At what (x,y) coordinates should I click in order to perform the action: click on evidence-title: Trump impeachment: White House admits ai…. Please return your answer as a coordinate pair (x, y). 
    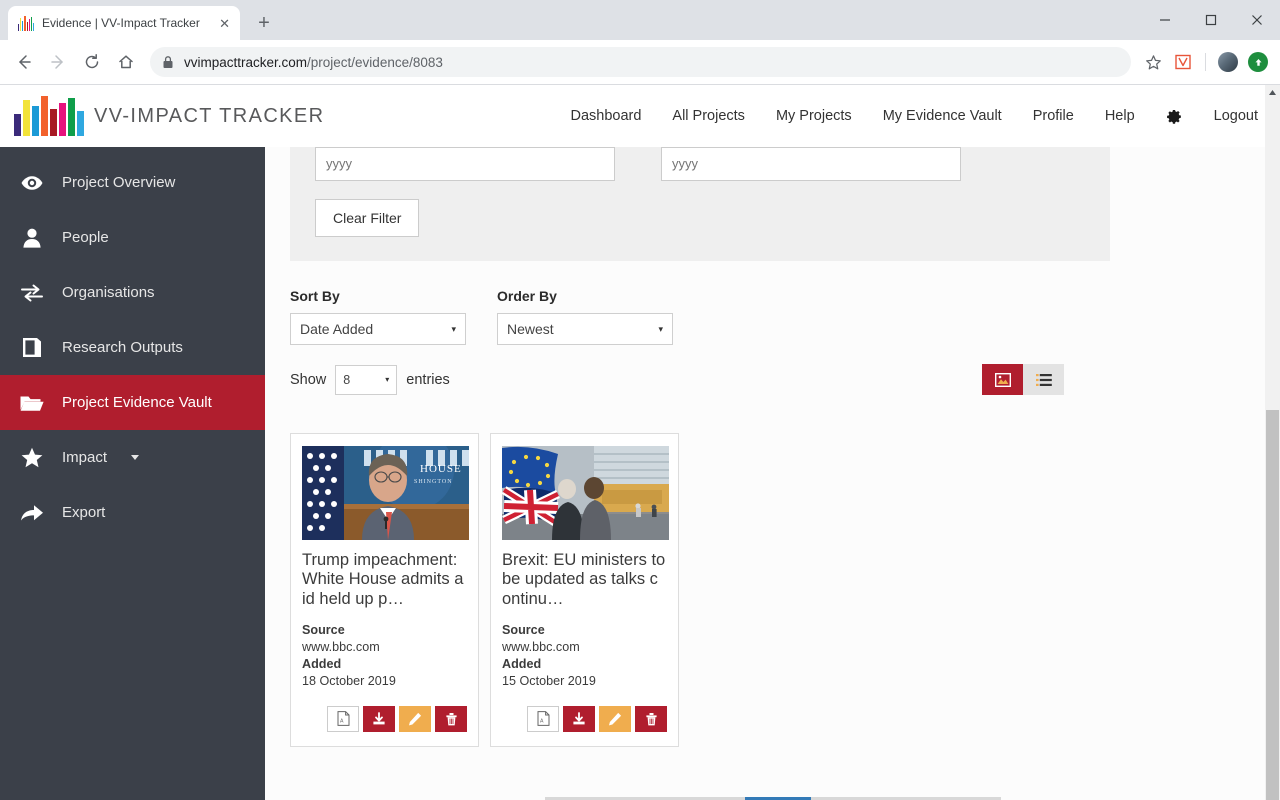
    Looking at the image, I should click on (383, 579).